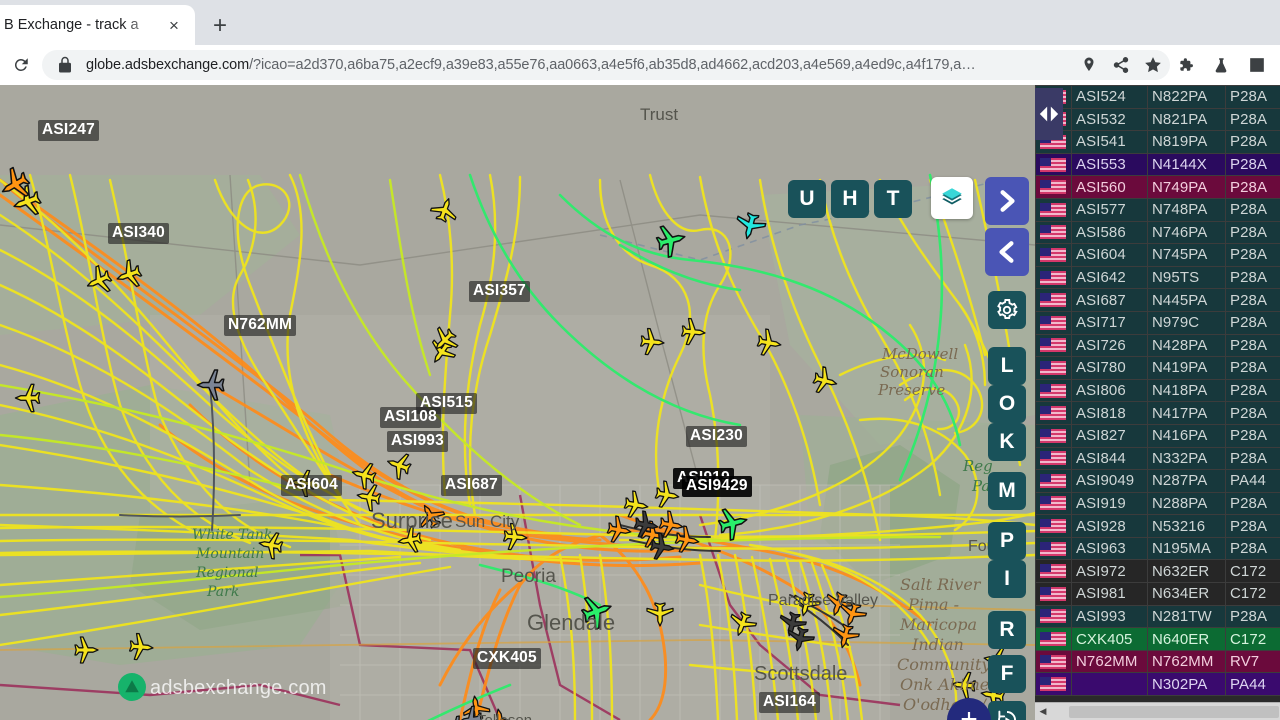  Describe the element at coordinates (499, 291) in the screenshot. I see `aircraft-map-label: ASI357` at that location.